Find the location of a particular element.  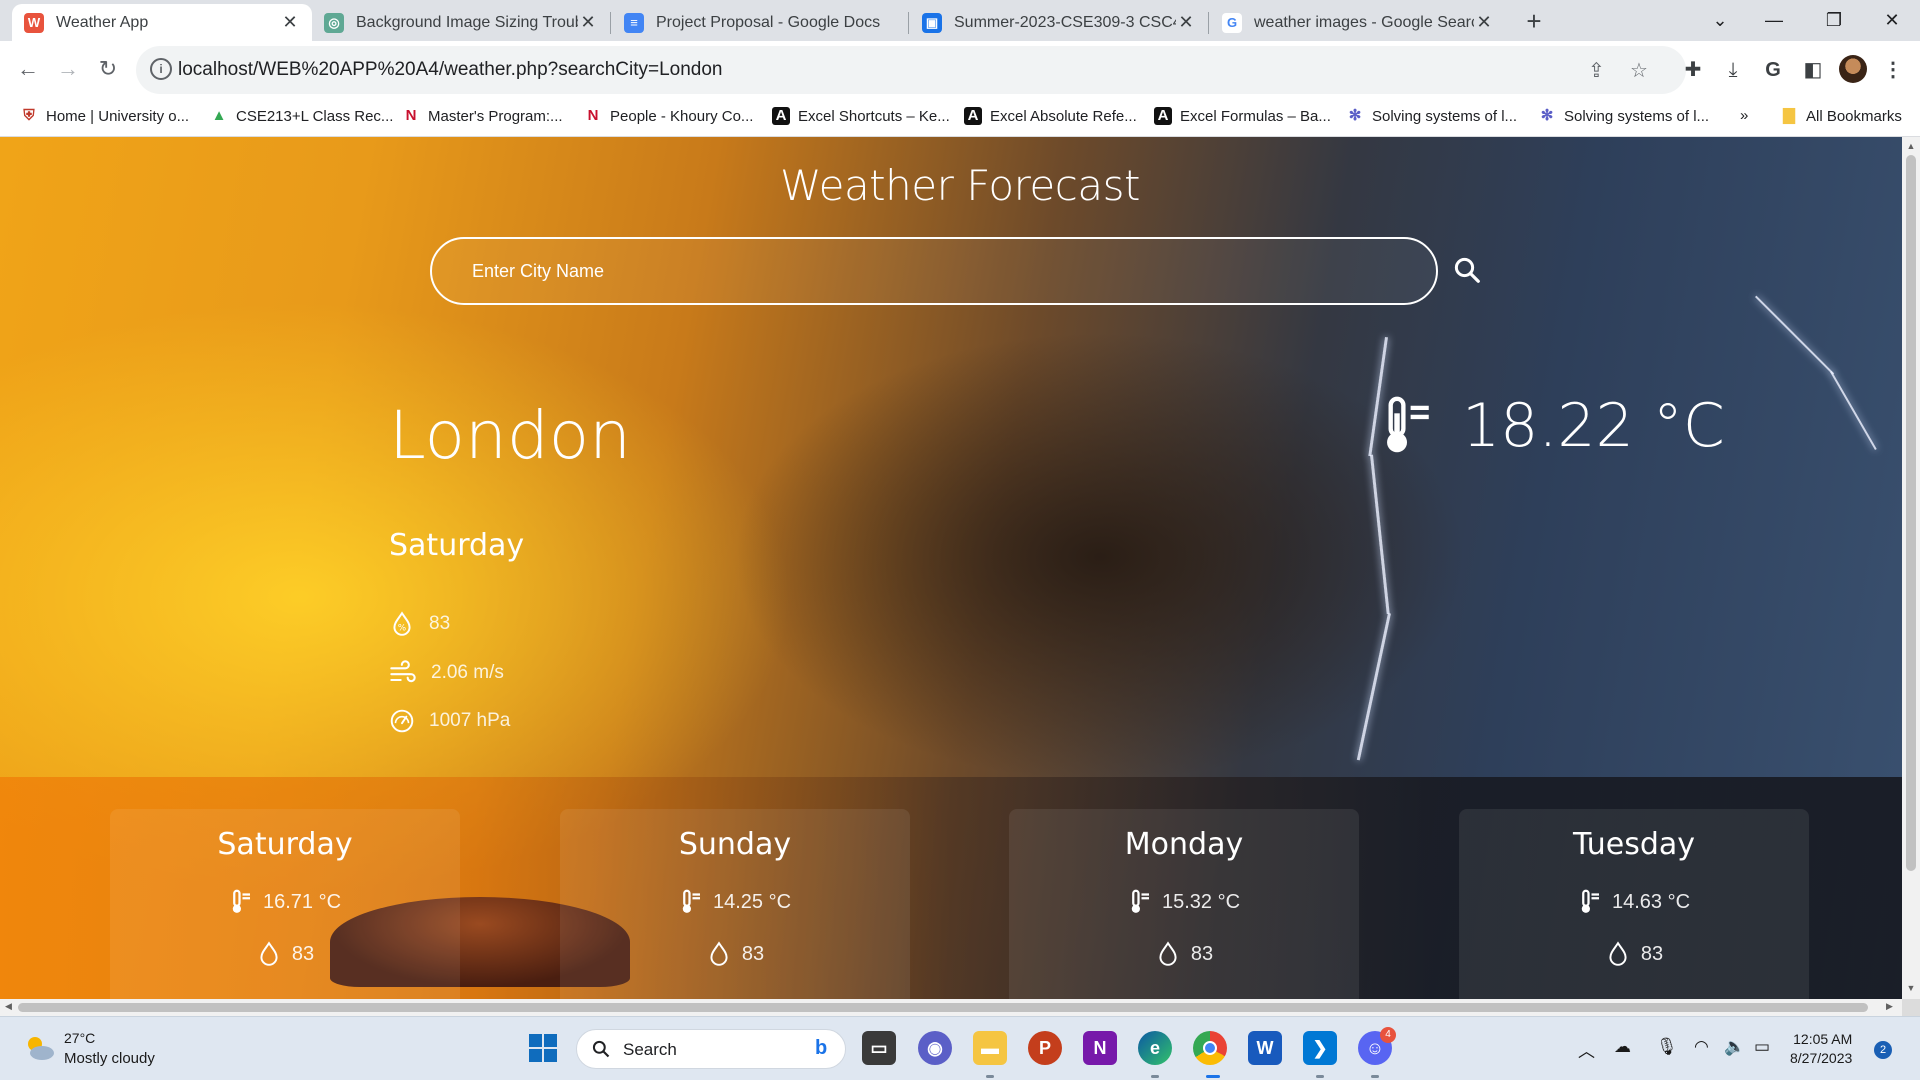

weather-widget-icon is located at coordinates (39, 1048).